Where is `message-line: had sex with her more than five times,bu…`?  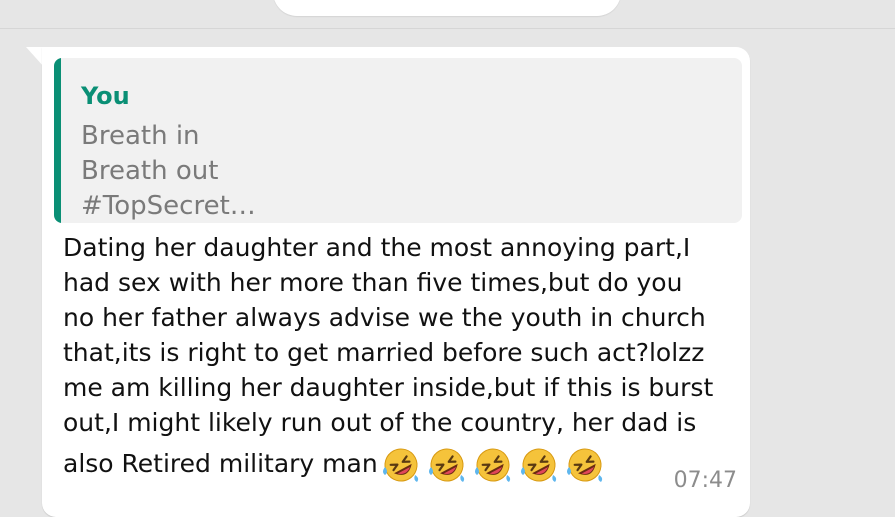
message-line: had sex with her more than five times,bu… is located at coordinates (373, 282).